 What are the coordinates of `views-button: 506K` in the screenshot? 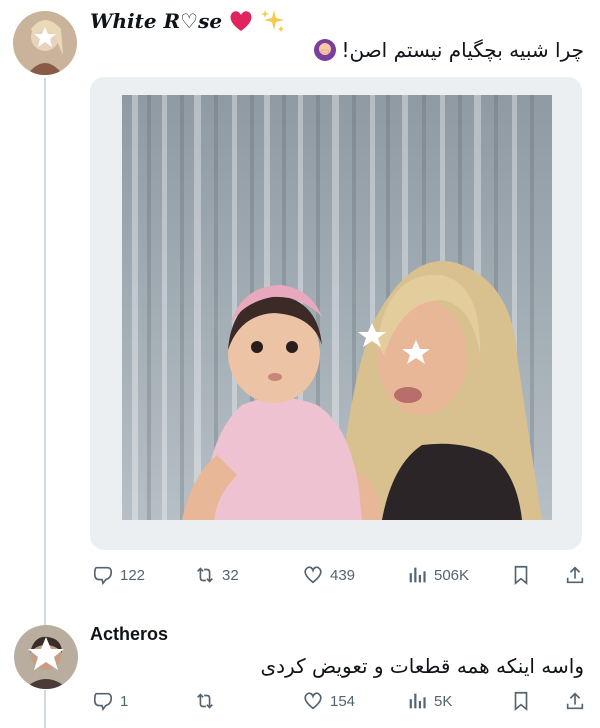 It's located at (437, 575).